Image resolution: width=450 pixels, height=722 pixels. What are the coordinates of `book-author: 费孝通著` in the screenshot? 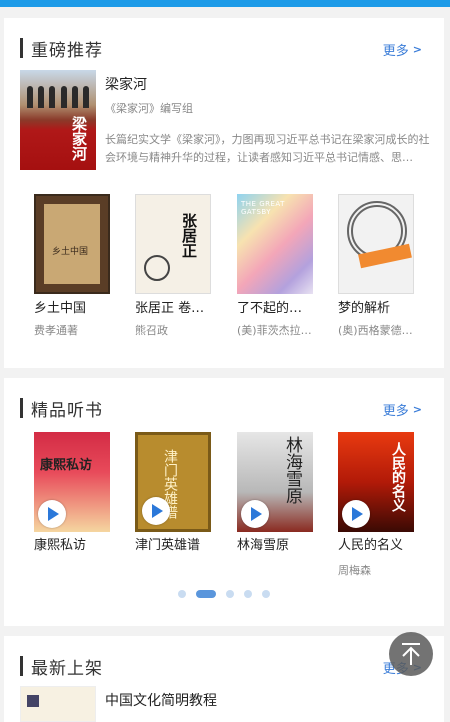 It's located at (56, 330).